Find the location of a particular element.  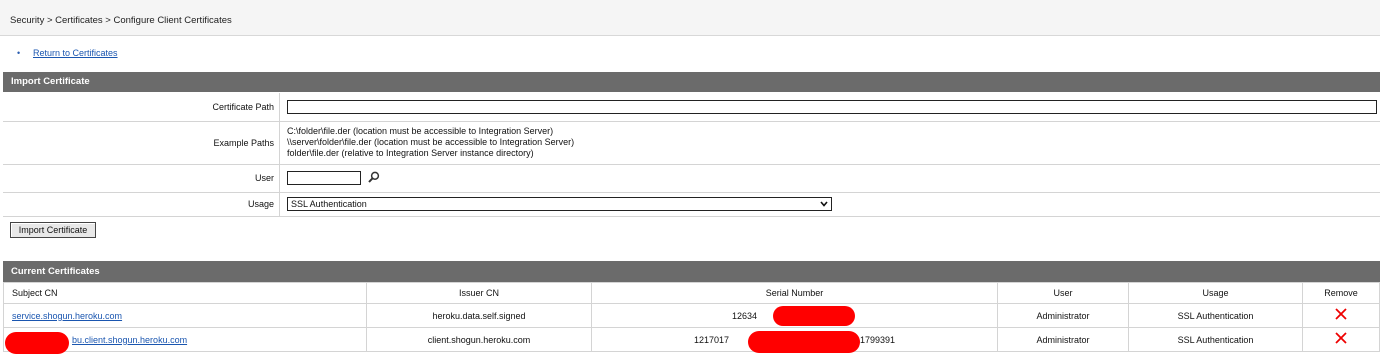

issuer-cell: heroku.data.self.signed is located at coordinates (479, 315).